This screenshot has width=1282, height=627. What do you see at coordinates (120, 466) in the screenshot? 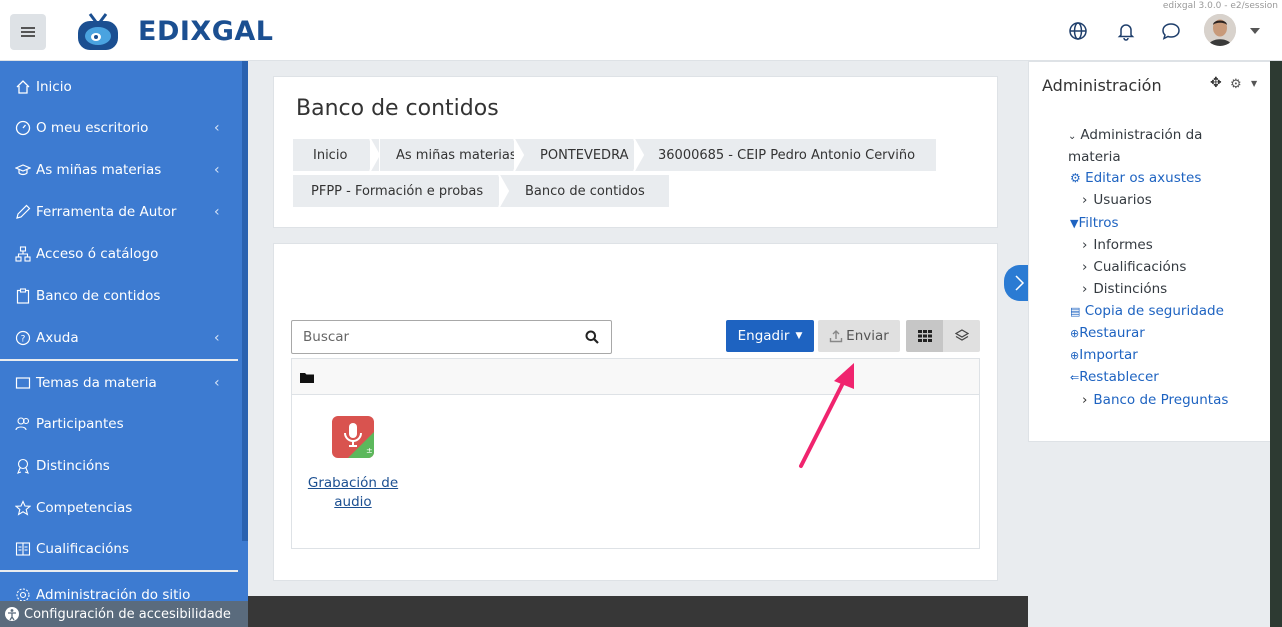
I see `sidebar-item-distincions: Distincións` at bounding box center [120, 466].